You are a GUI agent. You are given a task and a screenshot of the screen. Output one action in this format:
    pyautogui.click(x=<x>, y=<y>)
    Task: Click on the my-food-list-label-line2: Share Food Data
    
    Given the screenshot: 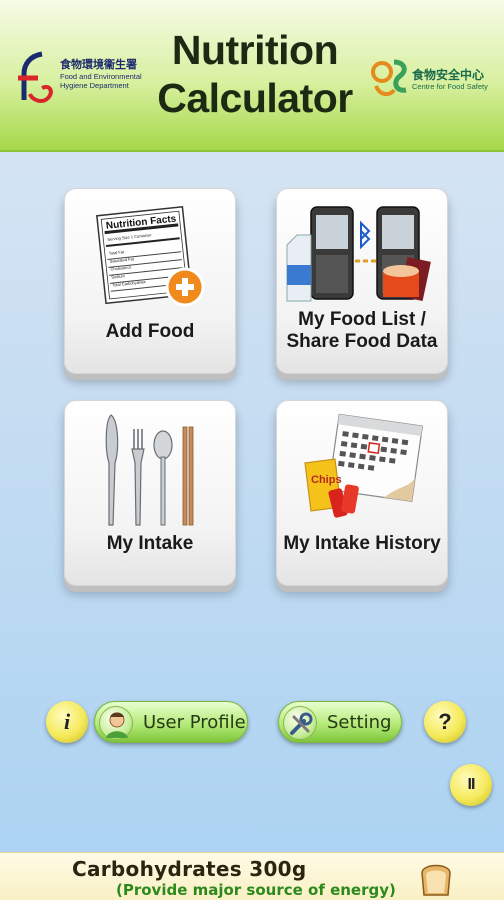 What is the action you would take?
    pyautogui.click(x=362, y=341)
    